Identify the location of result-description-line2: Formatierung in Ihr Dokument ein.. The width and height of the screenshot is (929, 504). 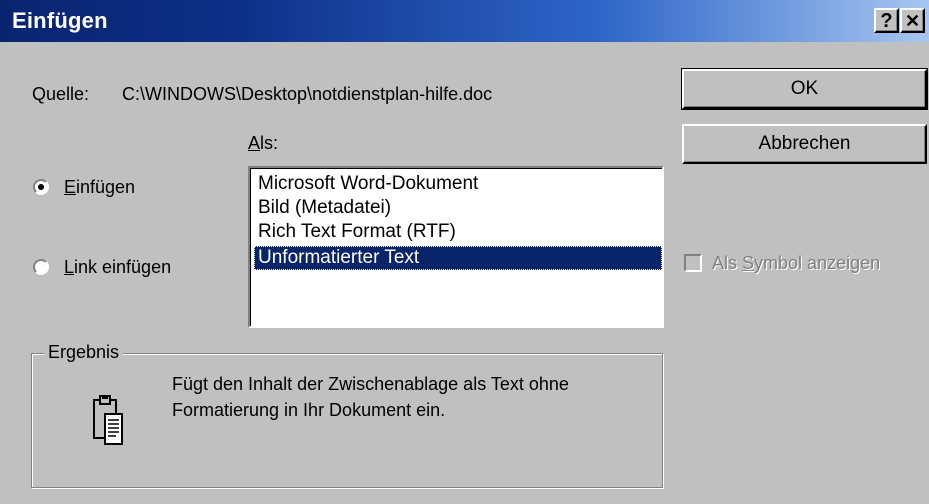
(309, 410).